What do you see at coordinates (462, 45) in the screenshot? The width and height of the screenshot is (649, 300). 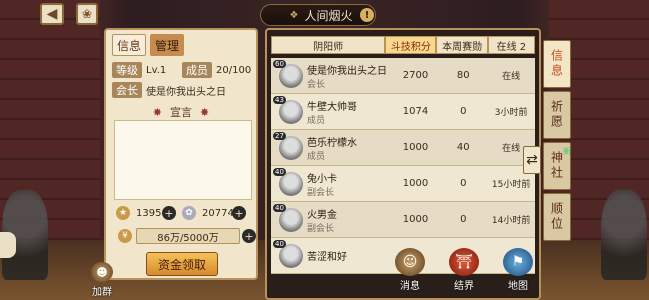 I see `header-weekly: 本周赛勋` at bounding box center [462, 45].